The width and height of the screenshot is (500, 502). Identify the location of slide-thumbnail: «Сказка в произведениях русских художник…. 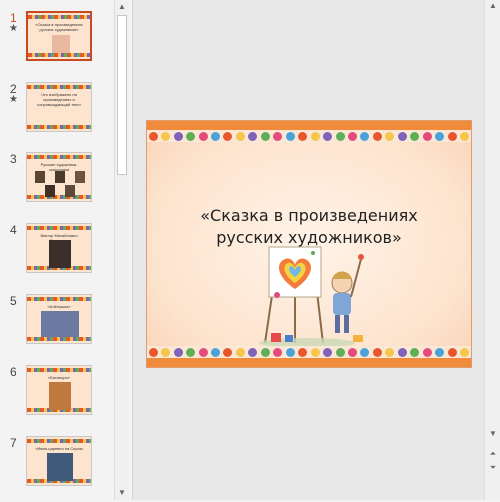
(59, 36).